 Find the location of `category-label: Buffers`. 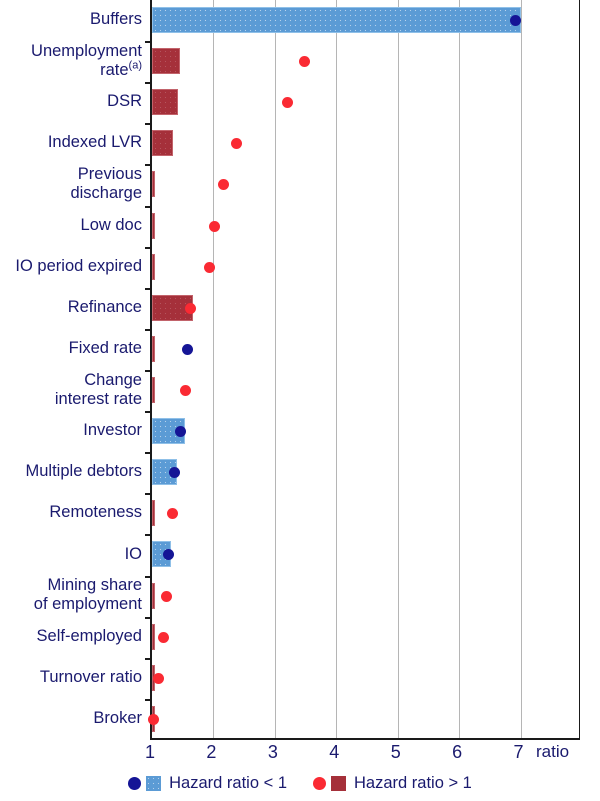

category-label: Buffers is located at coordinates (116, 19).